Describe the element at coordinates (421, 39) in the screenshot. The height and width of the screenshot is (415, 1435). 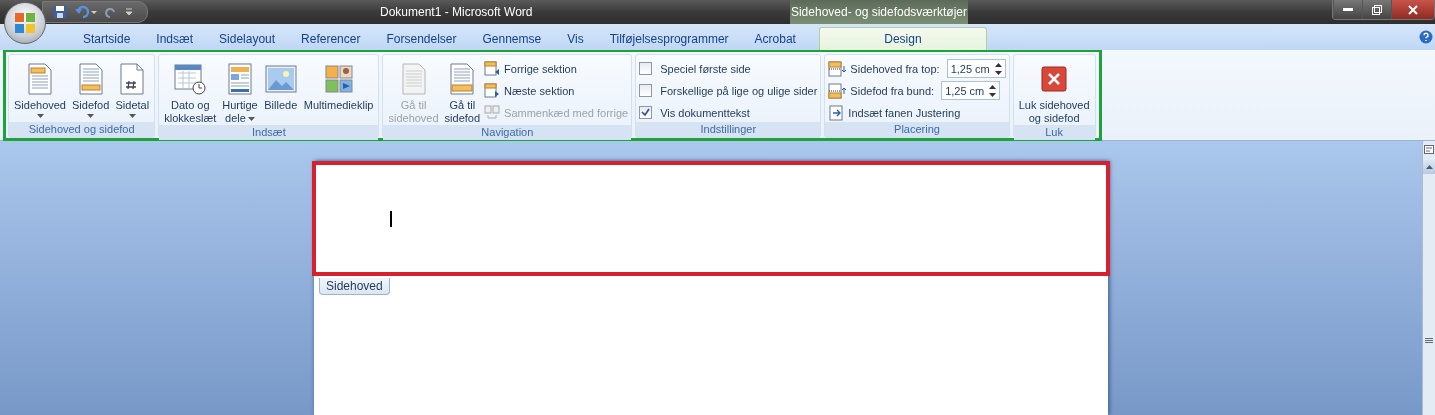
I see `ribbon-tab: Forsendelser` at that location.